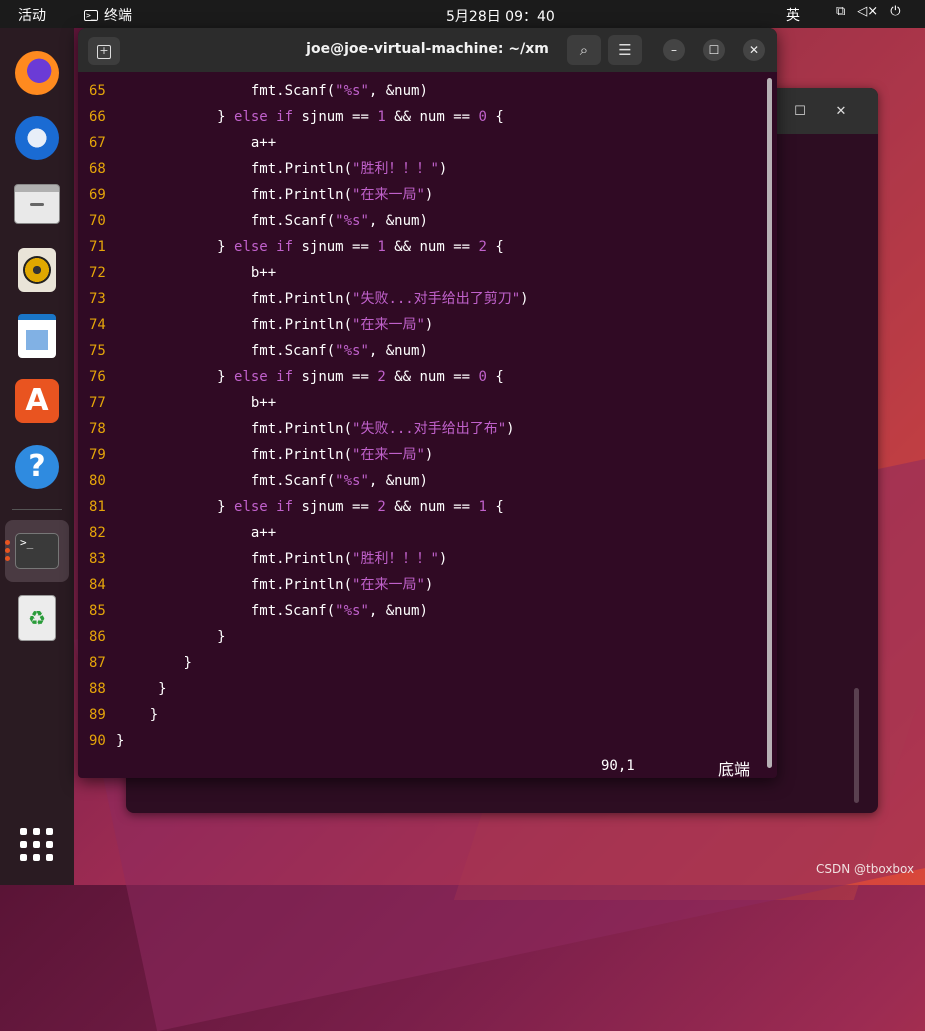  I want to click on dock-terminal: >_, so click(37, 551).